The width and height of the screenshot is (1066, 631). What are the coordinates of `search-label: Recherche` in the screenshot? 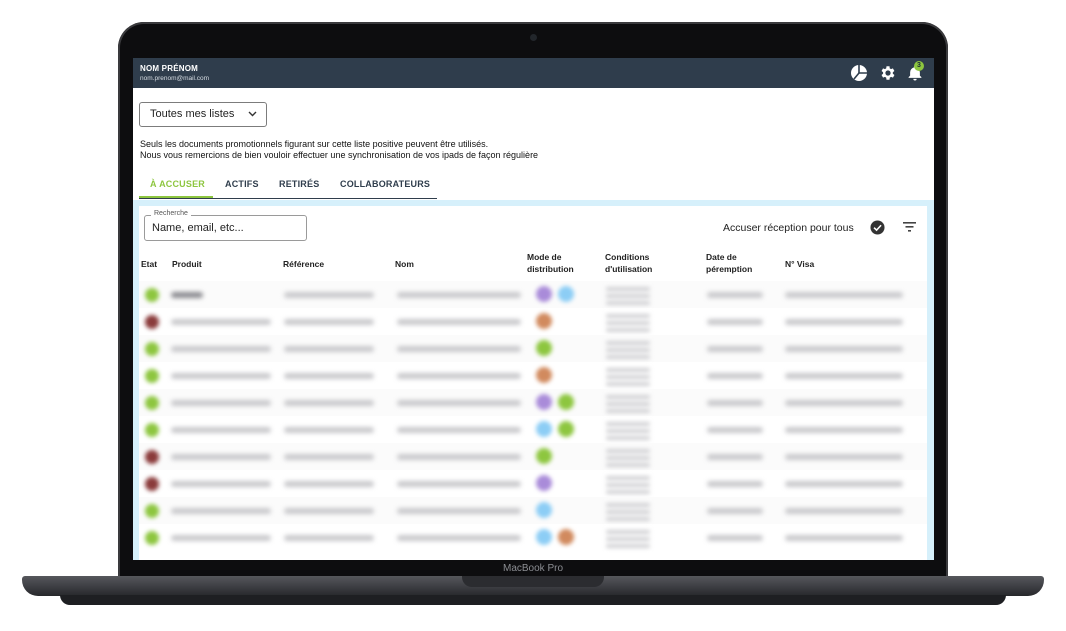 It's located at (171, 213).